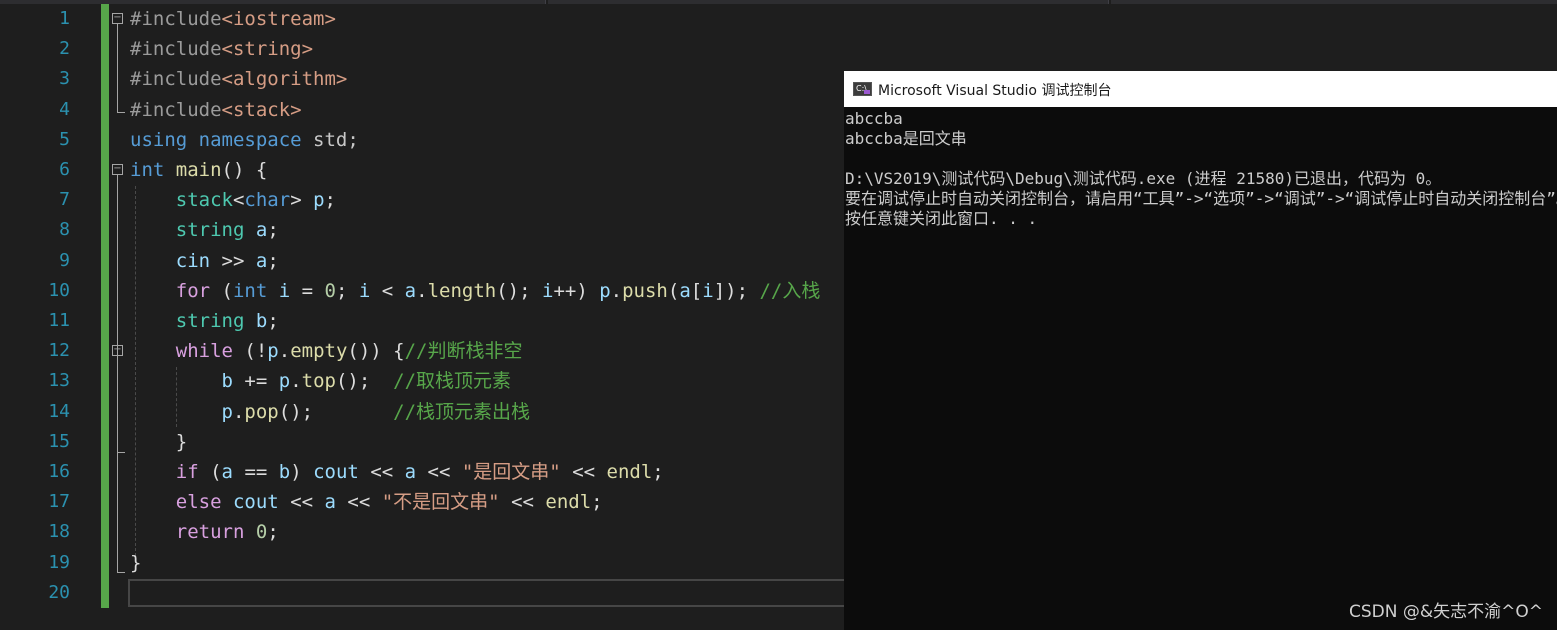  Describe the element at coordinates (696, 290) in the screenshot. I see `code-token: [` at that location.